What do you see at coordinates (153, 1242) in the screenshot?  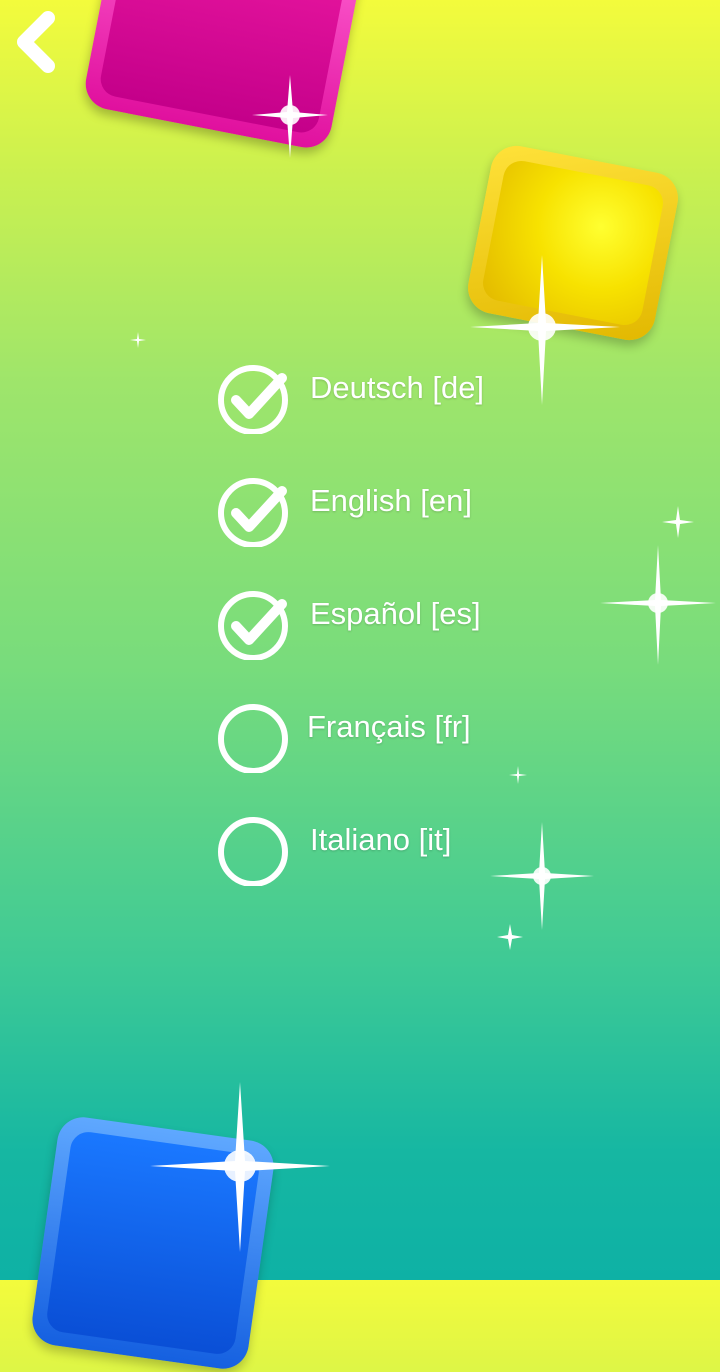 I see `blue-gem-decoration` at bounding box center [153, 1242].